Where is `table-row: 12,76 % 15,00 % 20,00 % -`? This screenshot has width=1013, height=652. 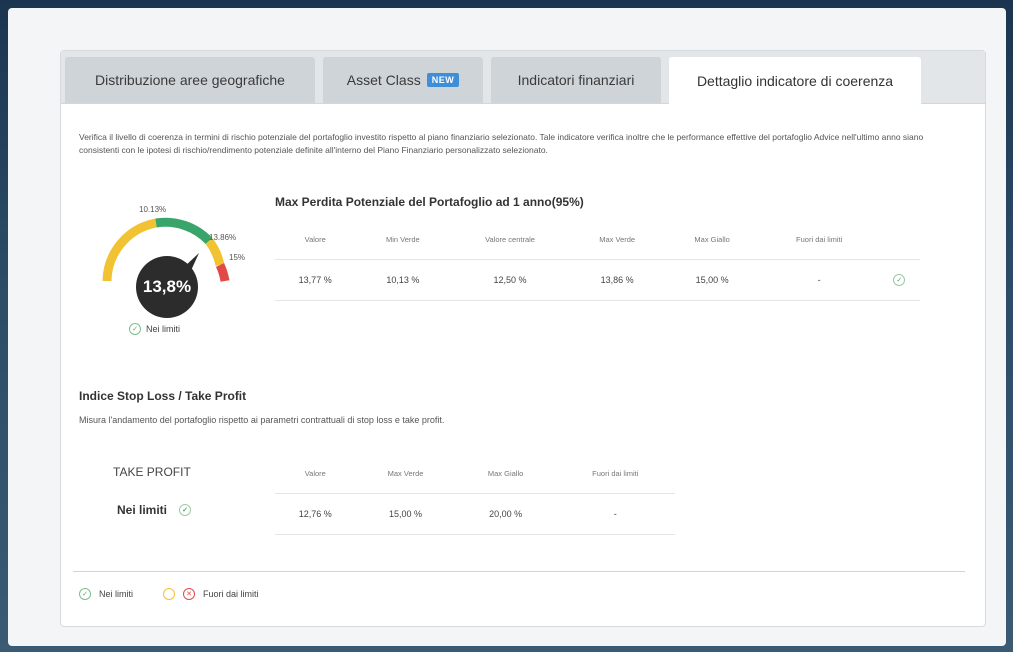 table-row: 12,76 % 15,00 % 20,00 % - is located at coordinates (475, 514).